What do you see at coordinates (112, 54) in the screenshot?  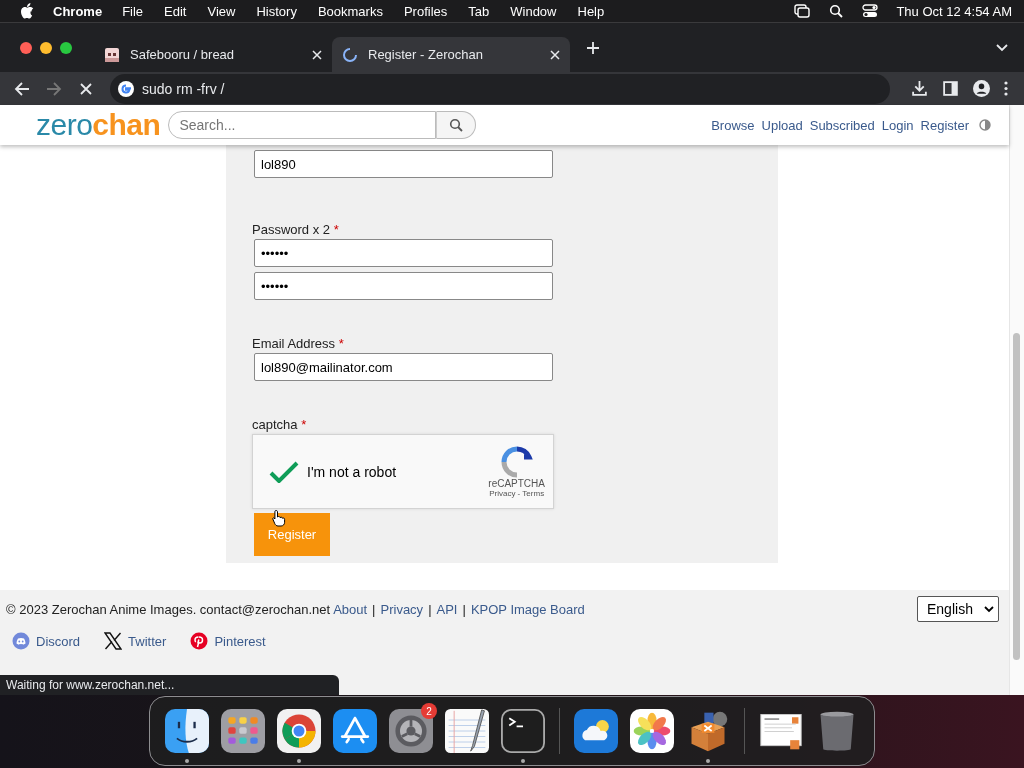 I see `favicon-icon` at bounding box center [112, 54].